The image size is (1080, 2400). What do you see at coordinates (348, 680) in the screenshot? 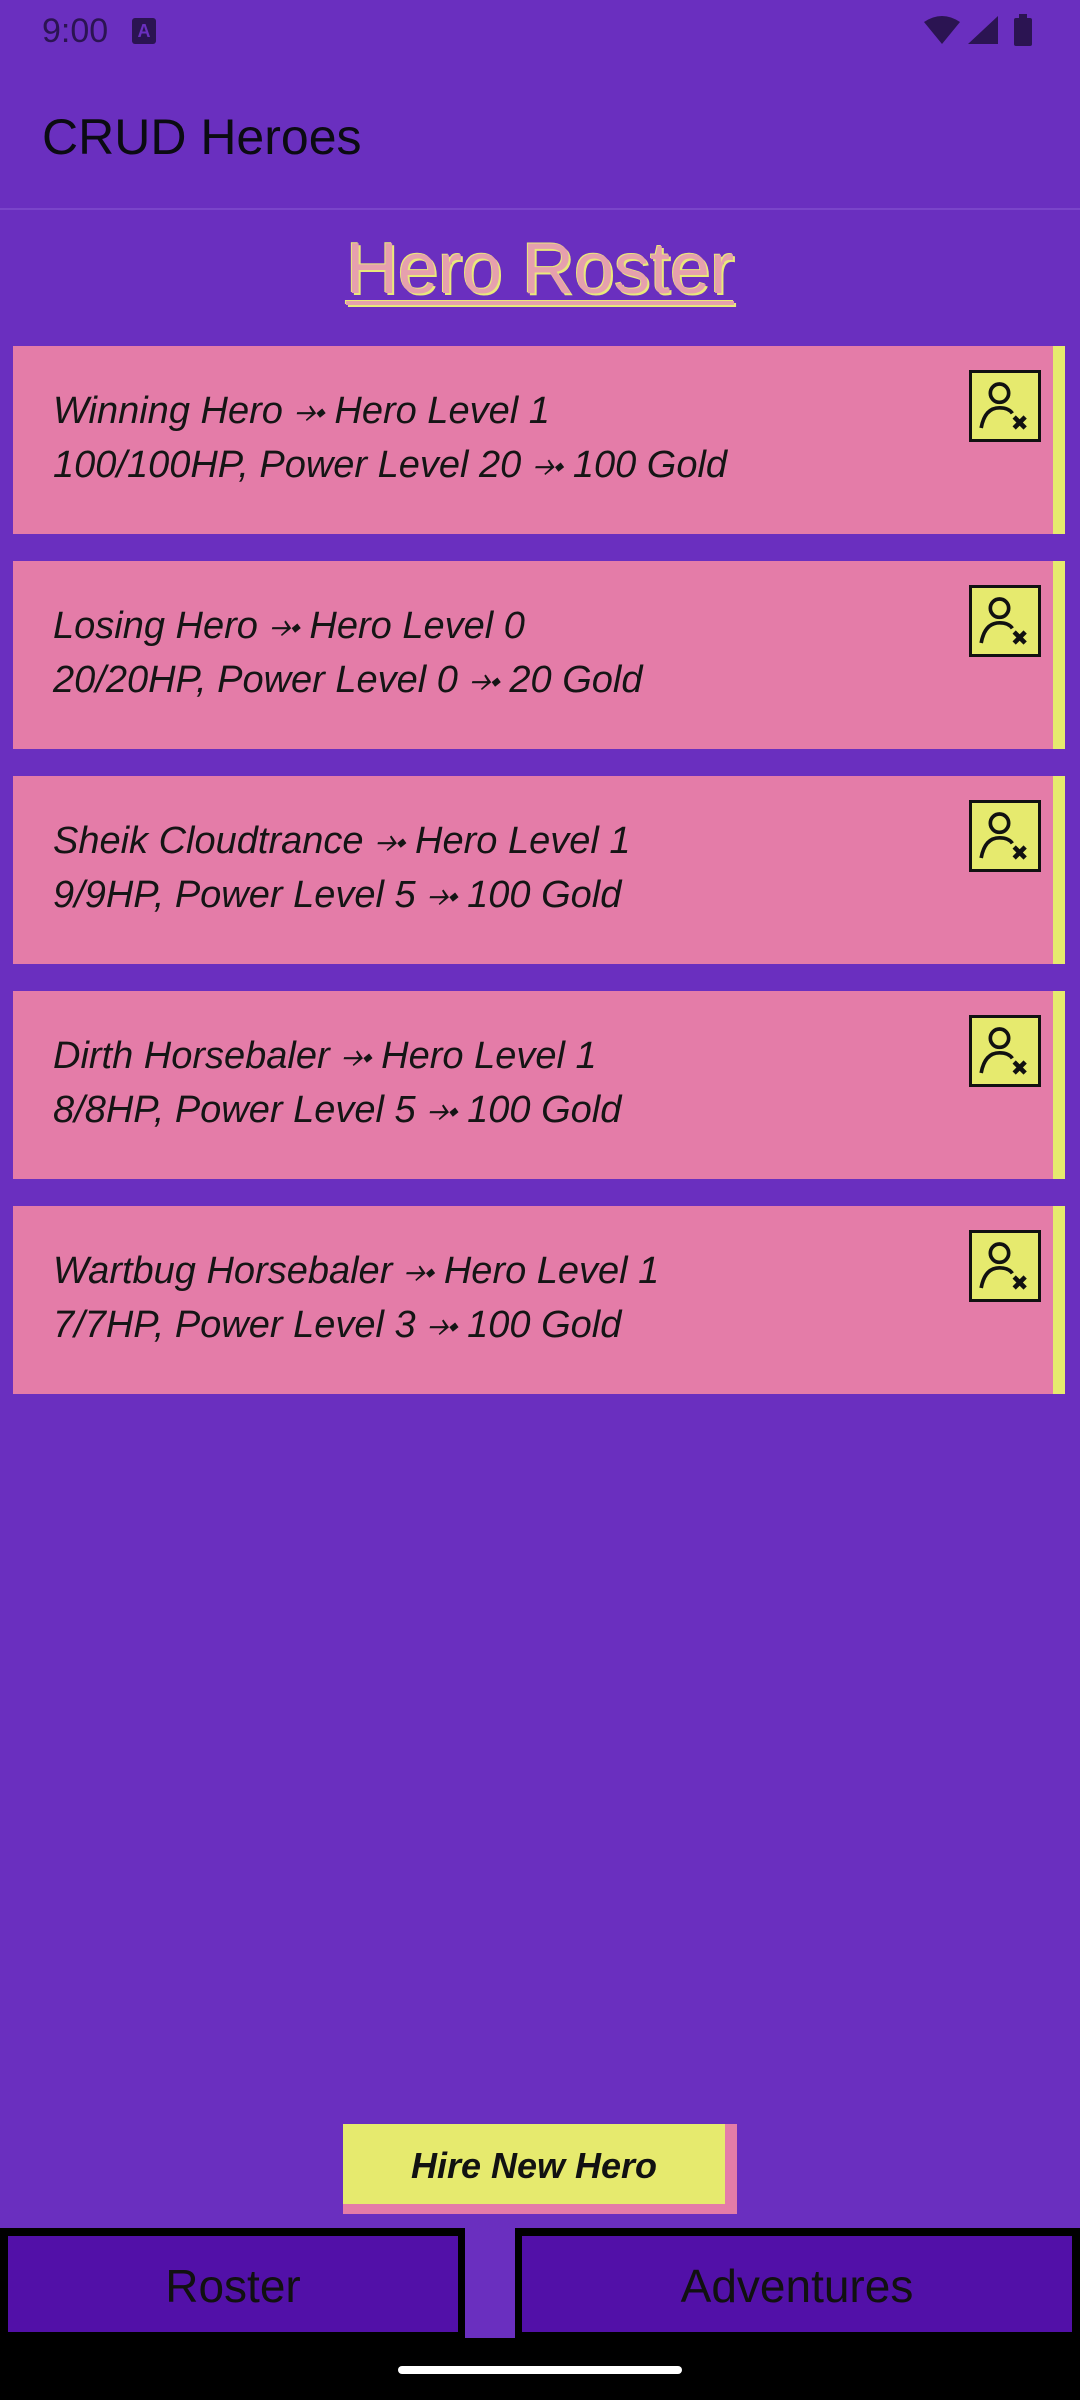
I see `hero-stats: 20/20HP, Power Level 0 ⤞ 20 Gold` at bounding box center [348, 680].